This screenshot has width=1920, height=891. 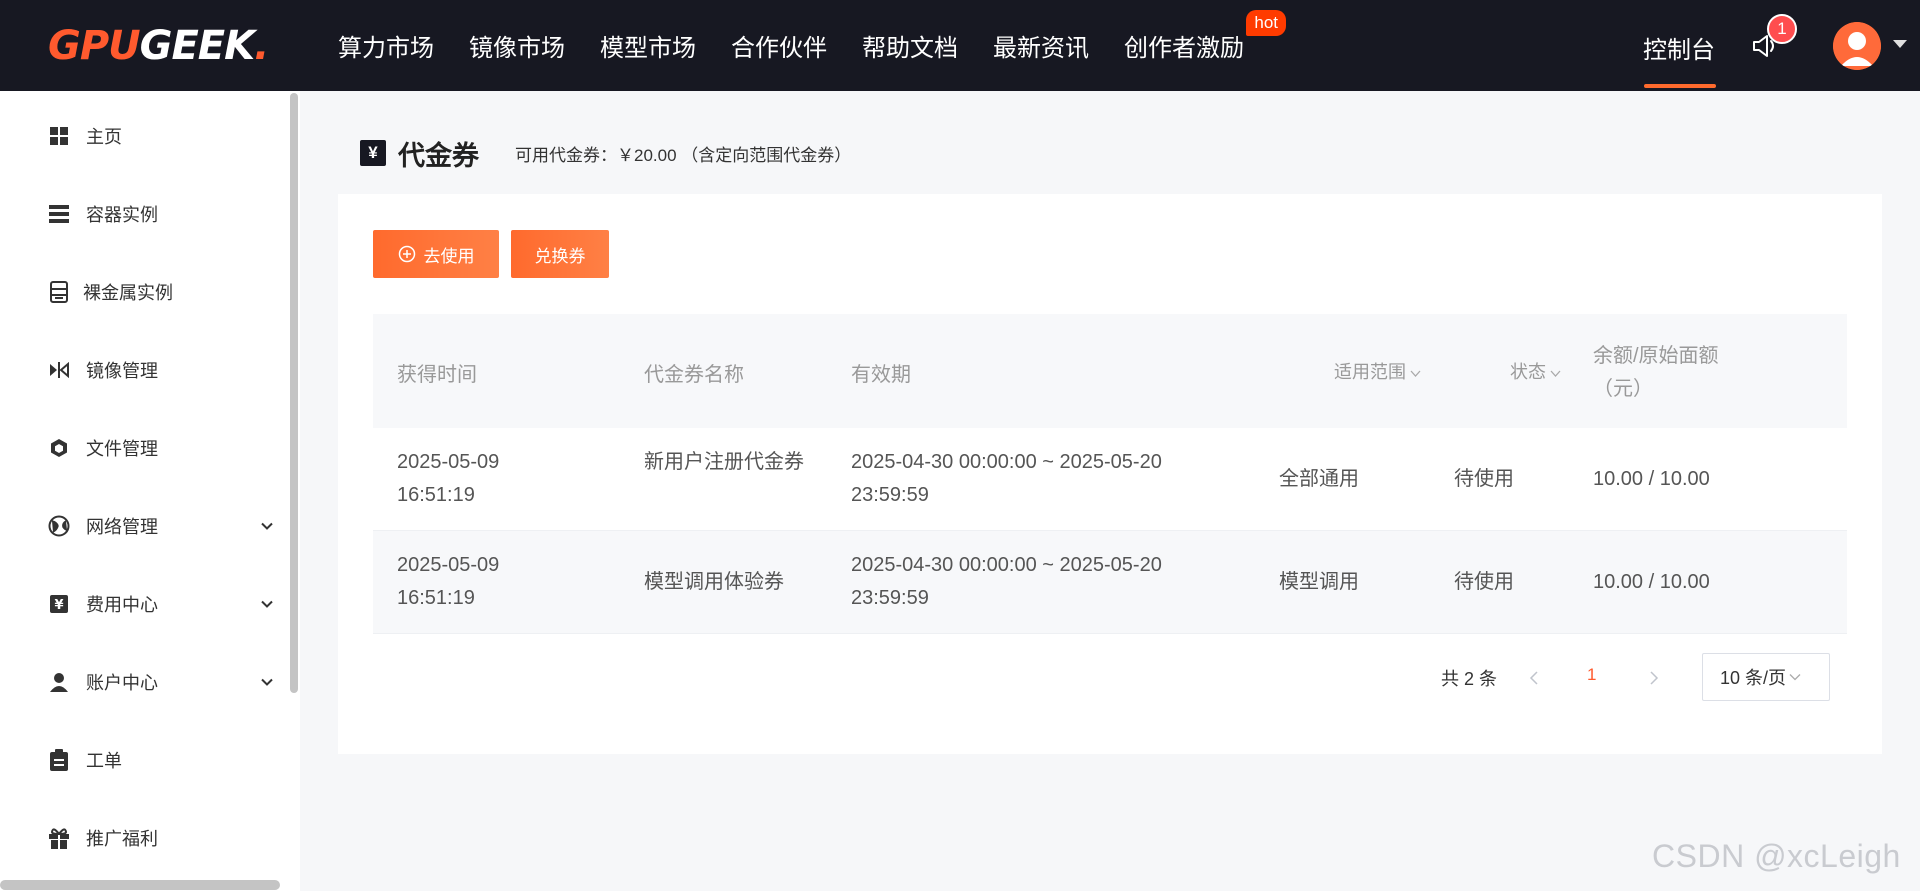 What do you see at coordinates (59, 214) in the screenshot?
I see `server-icon` at bounding box center [59, 214].